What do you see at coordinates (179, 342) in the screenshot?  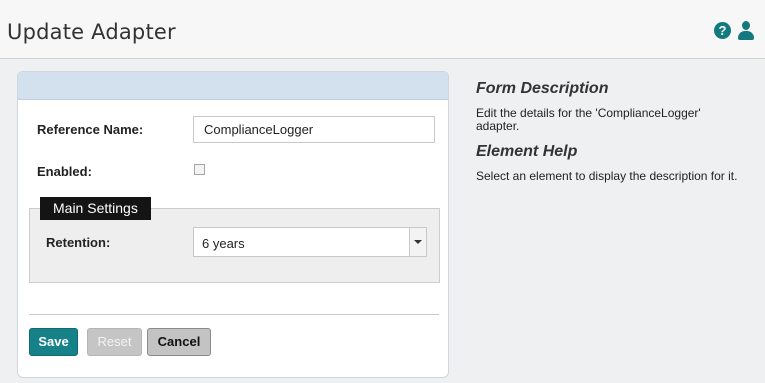 I see `cancel-button: Cancel` at bounding box center [179, 342].